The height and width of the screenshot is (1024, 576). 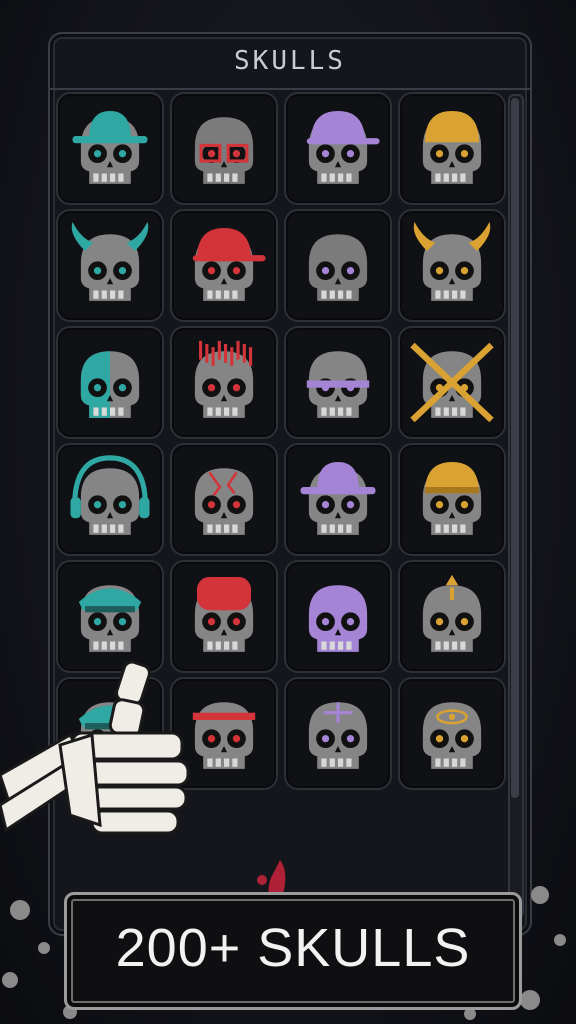 I want to click on skull-slot-gold-crossbones-skull, so click(x=452, y=382).